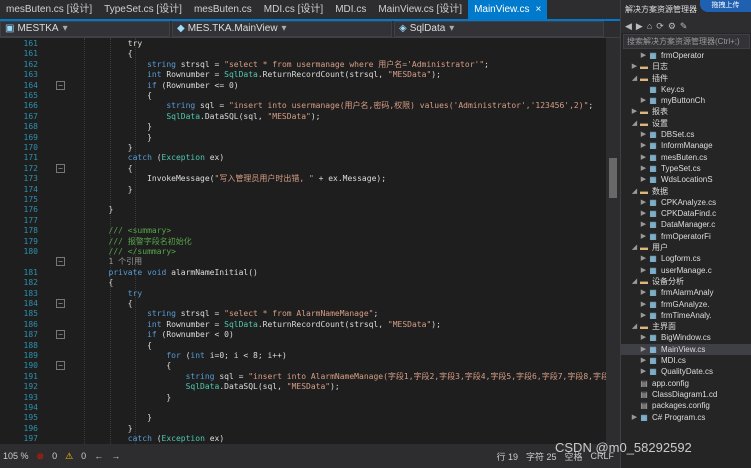  What do you see at coordinates (282, 29) in the screenshot?
I see `class-dropdown: ◆ MES.TKA.MainView ▾` at bounding box center [282, 29].